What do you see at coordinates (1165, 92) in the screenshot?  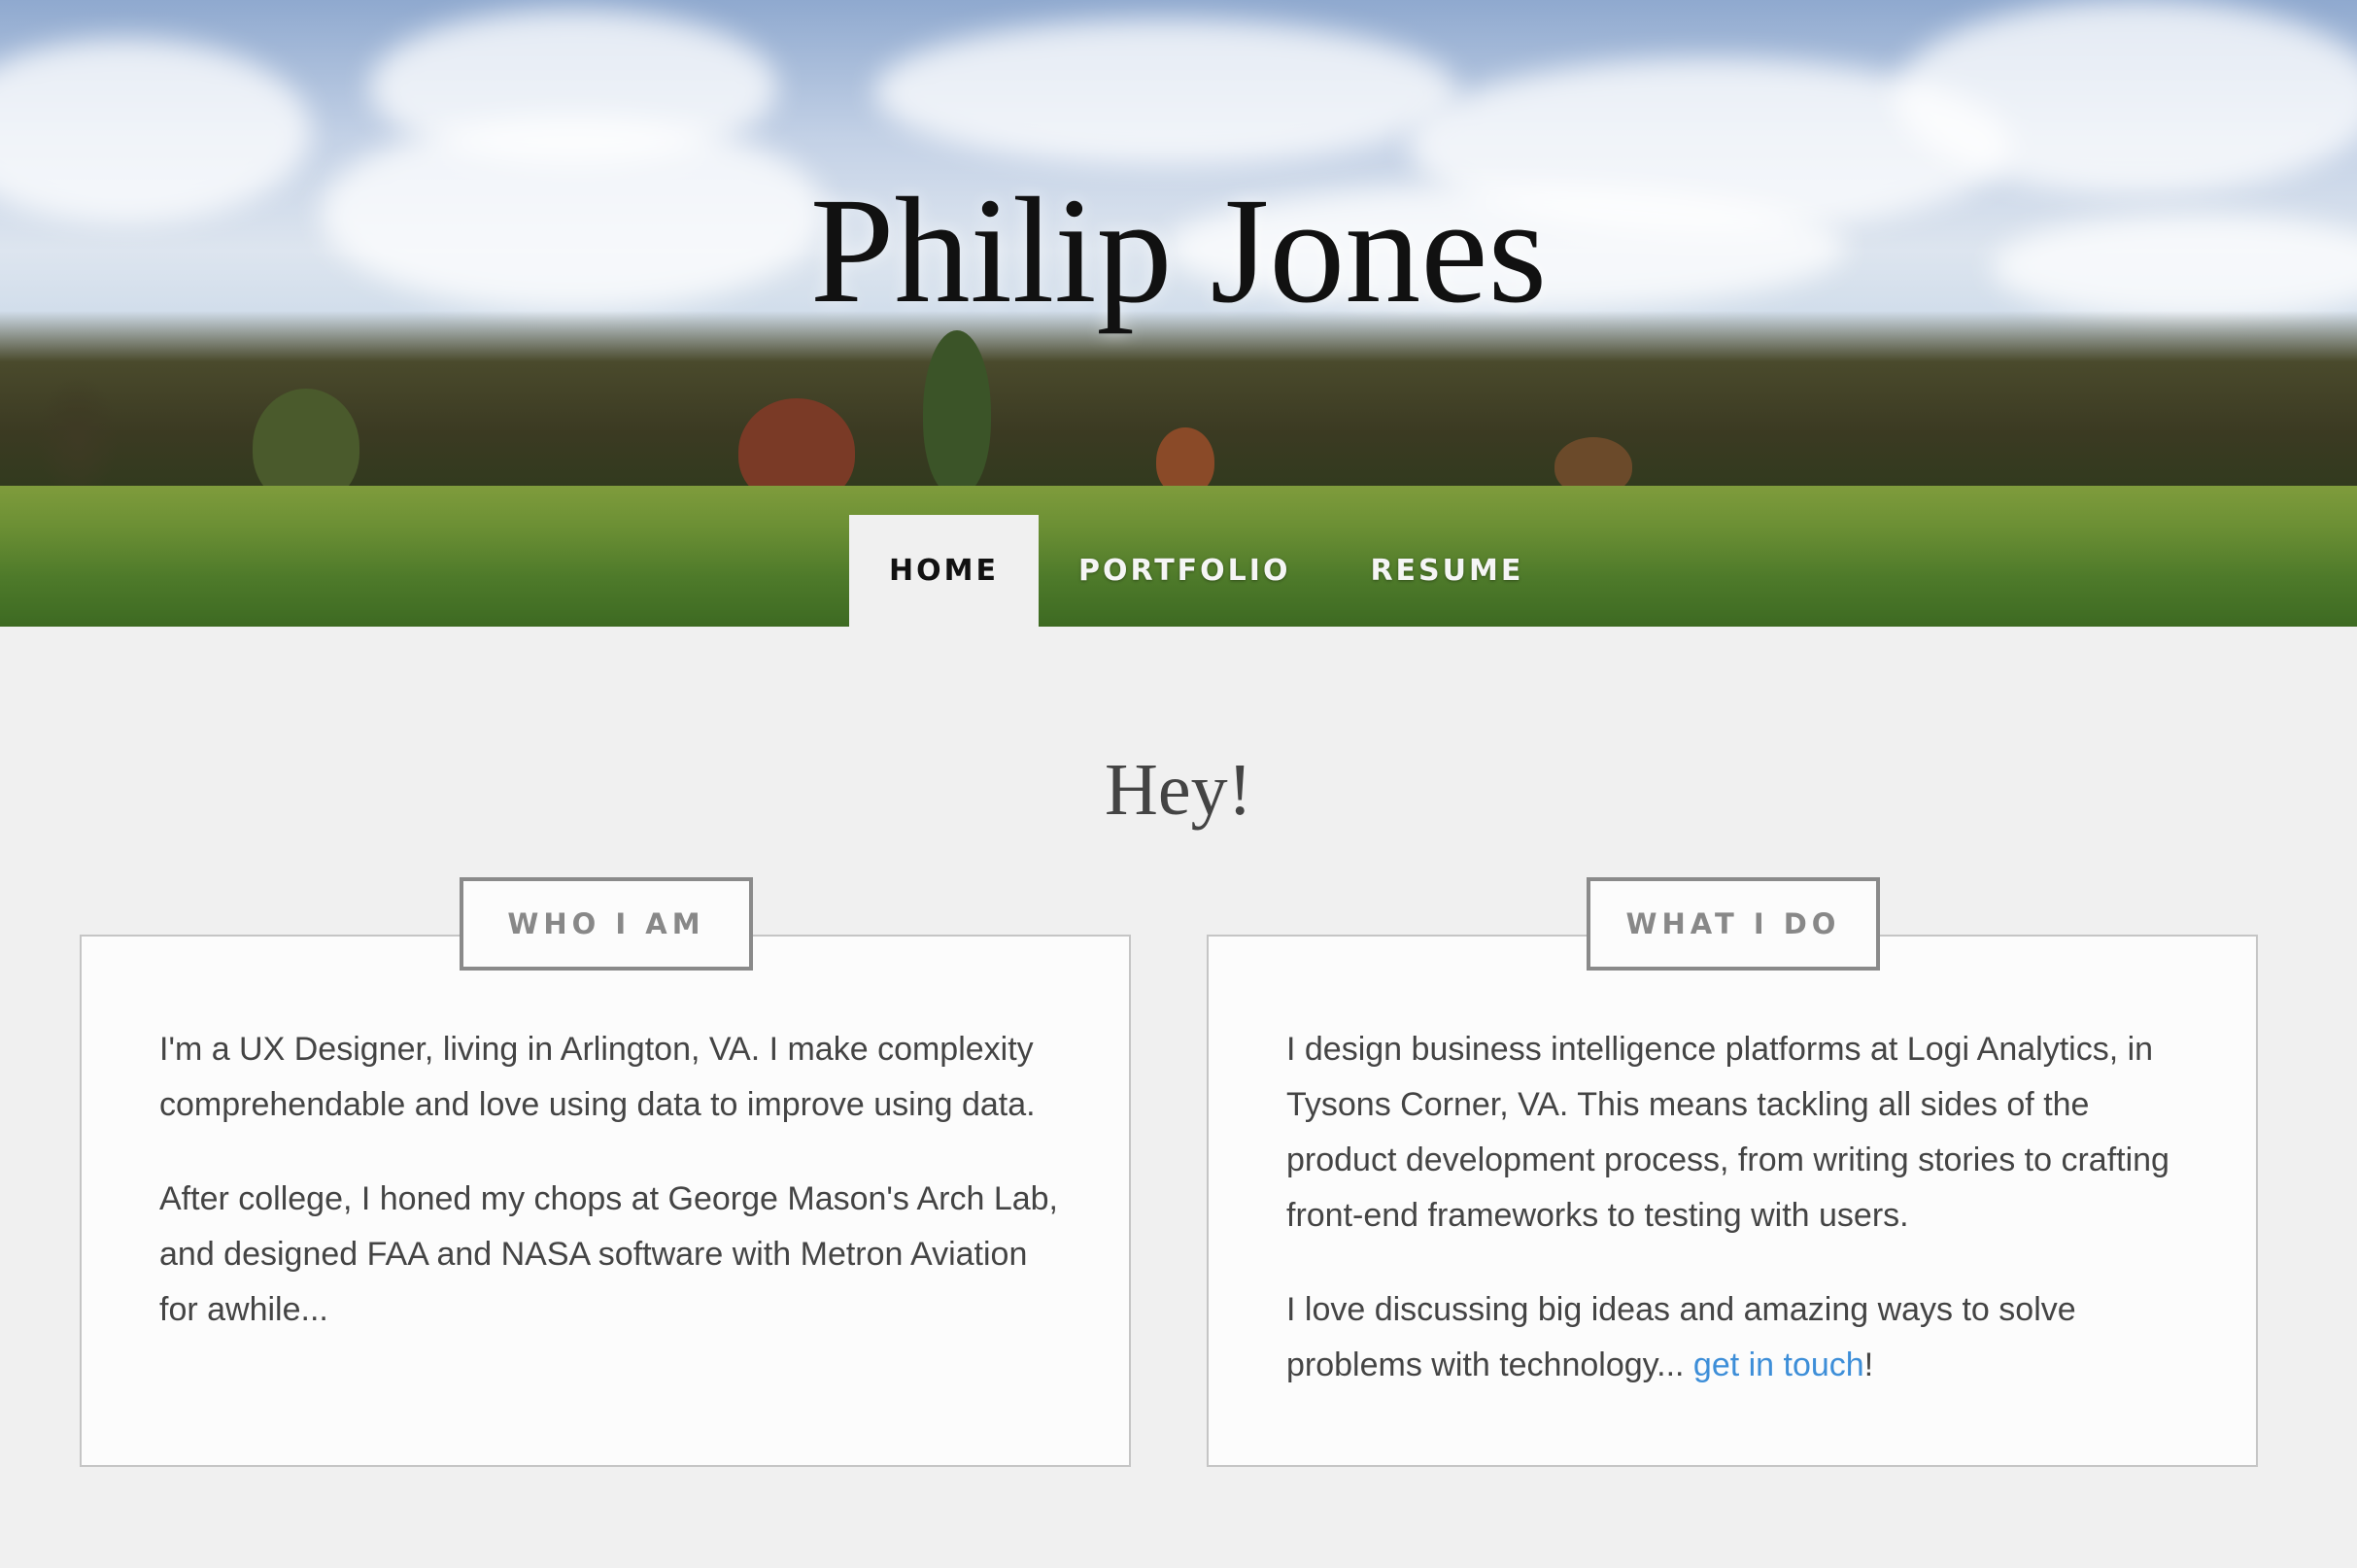 I see `cloud-shape` at bounding box center [1165, 92].